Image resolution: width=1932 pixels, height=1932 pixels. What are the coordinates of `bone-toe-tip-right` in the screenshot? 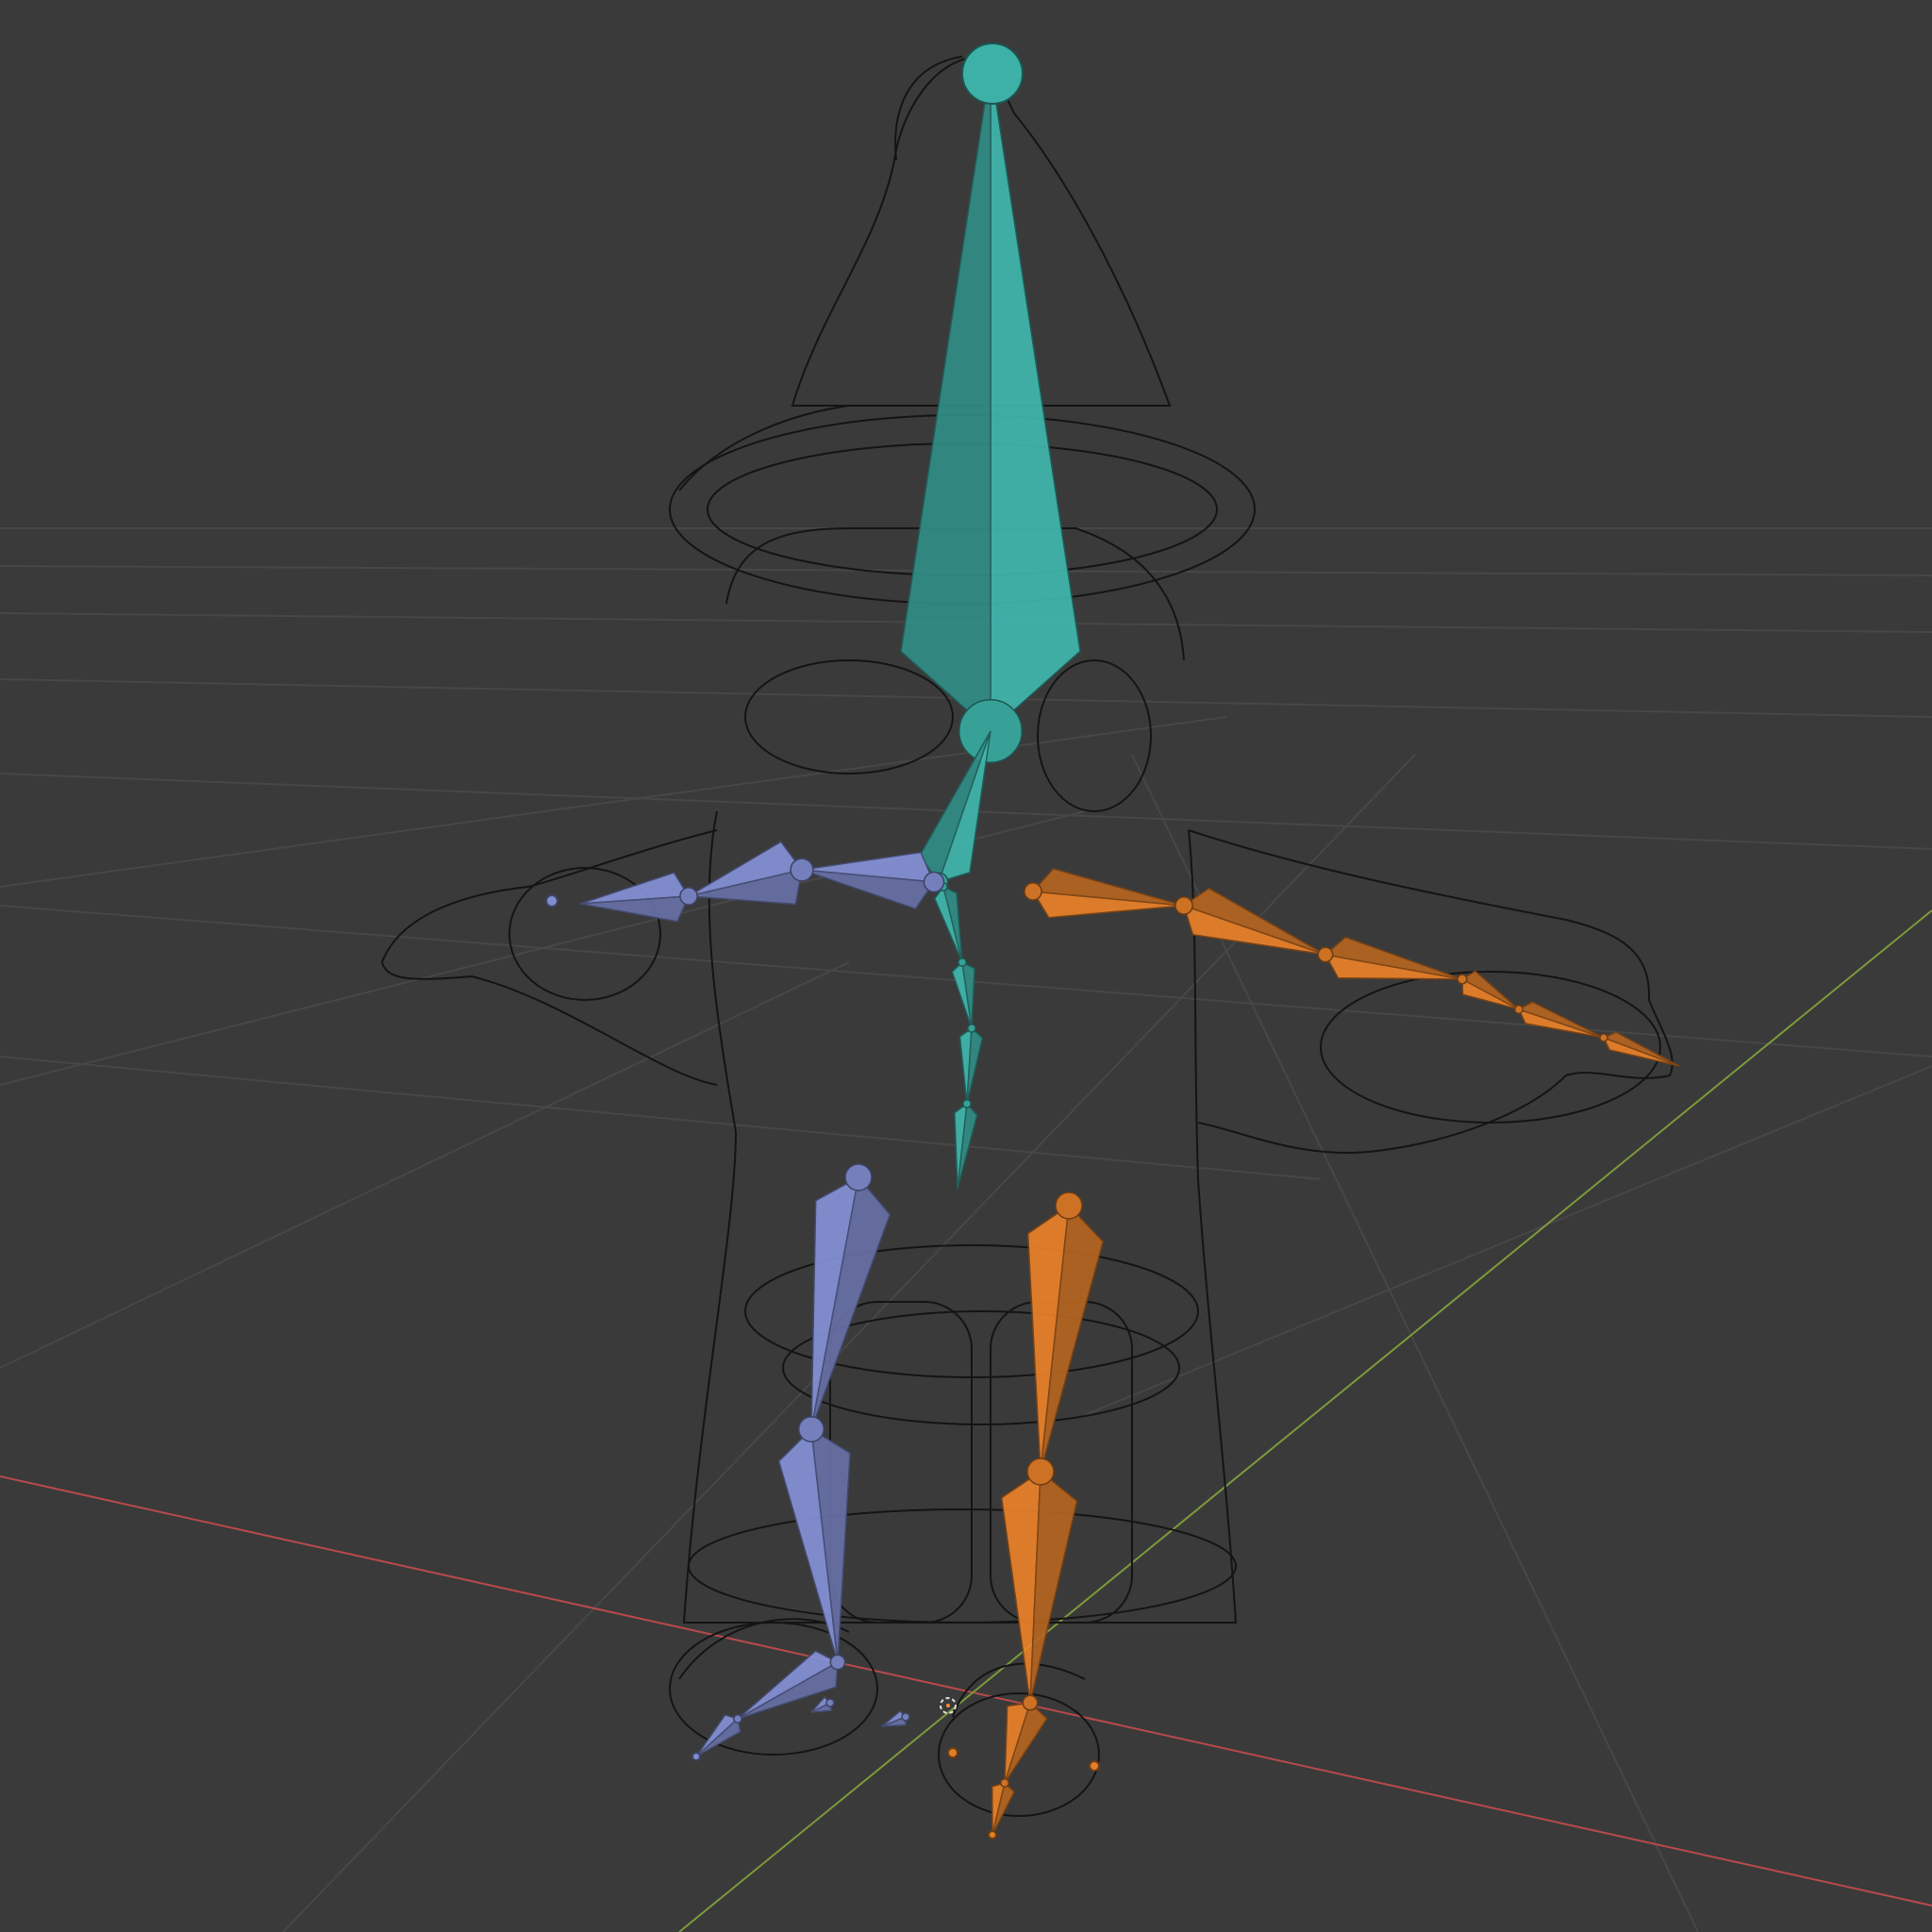 It's located at (993, 1835).